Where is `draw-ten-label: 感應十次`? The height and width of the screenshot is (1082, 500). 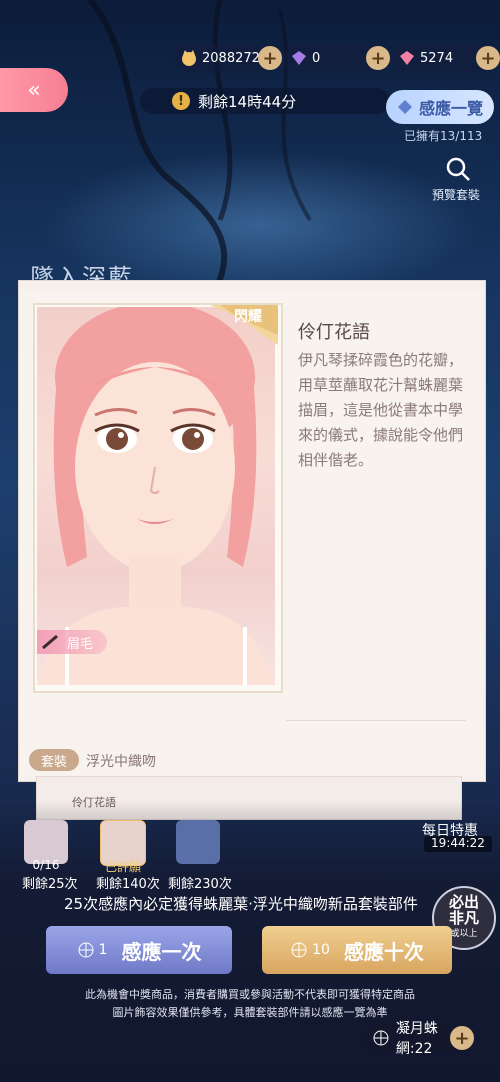 draw-ten-label: 感應十次 is located at coordinates (383, 951).